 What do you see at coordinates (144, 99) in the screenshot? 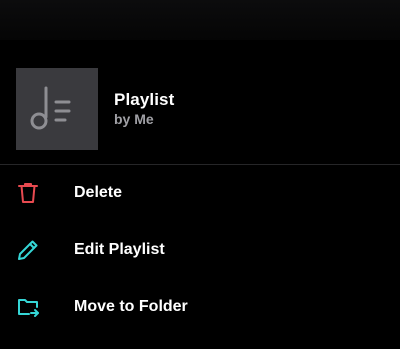
I see `playlist-title: Playlist` at bounding box center [144, 99].